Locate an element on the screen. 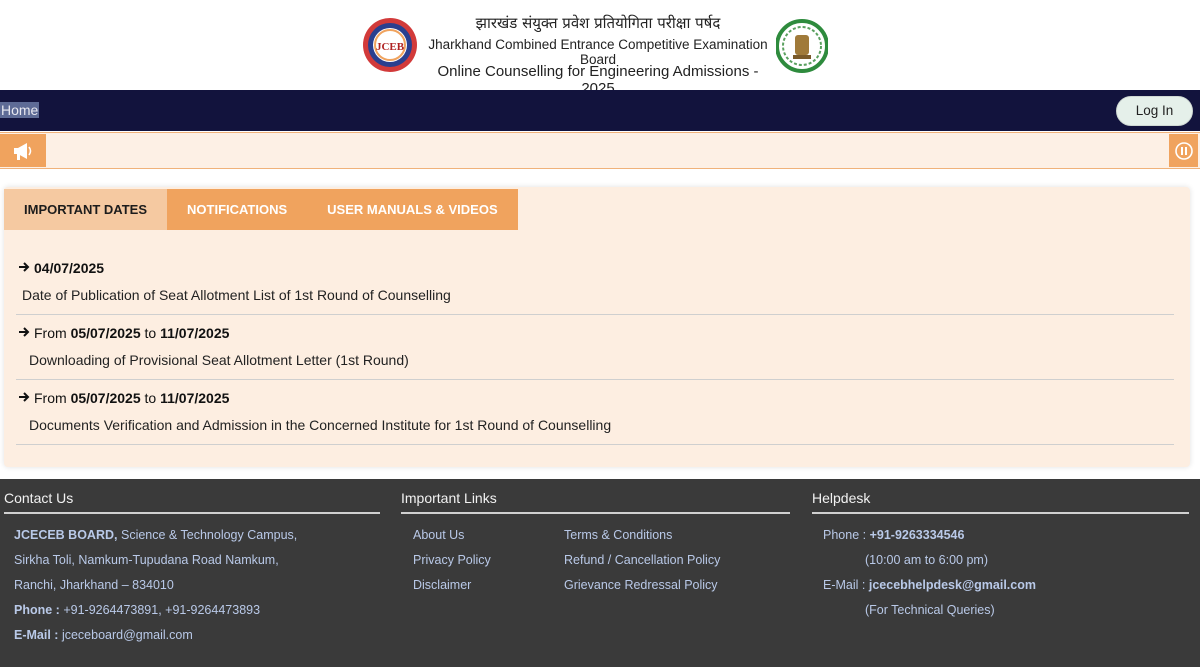 The image size is (1200, 667). address-1: Science & Technology Campus, is located at coordinates (209, 535).